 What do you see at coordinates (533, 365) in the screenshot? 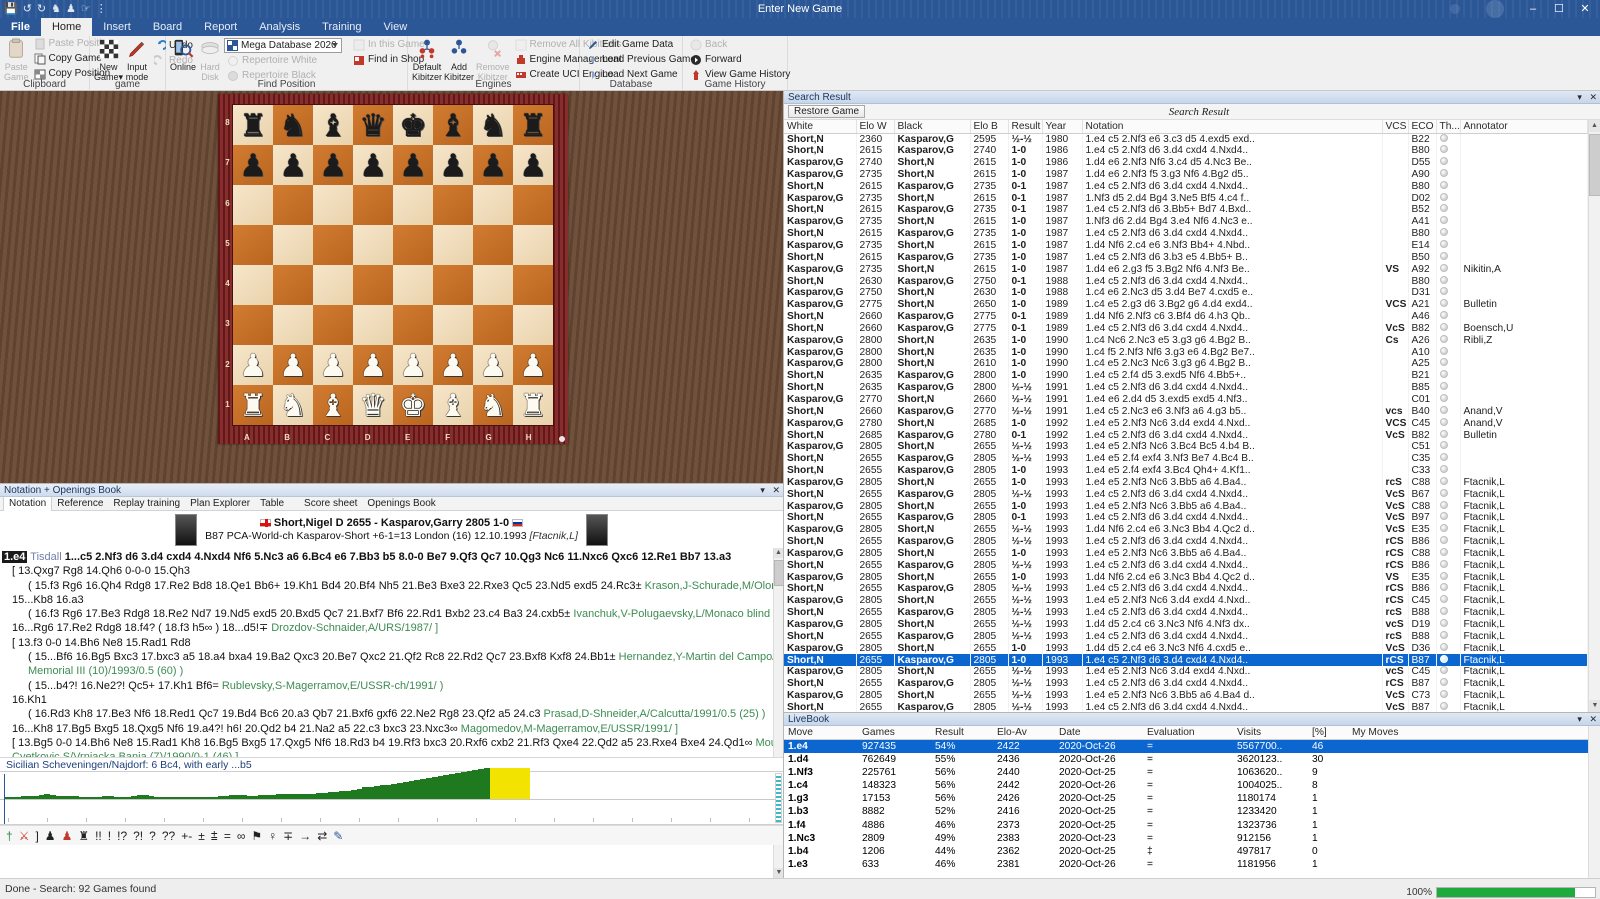
I see `square-h2: ♟` at bounding box center [533, 365].